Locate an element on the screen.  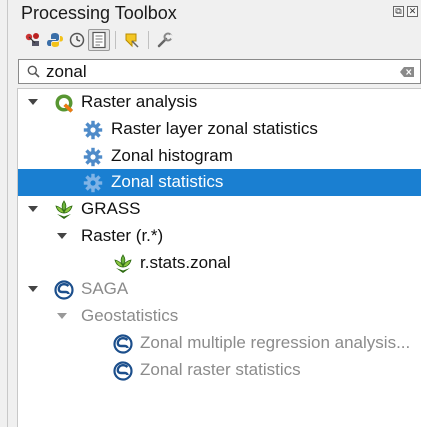
models-button is located at coordinates (33, 40).